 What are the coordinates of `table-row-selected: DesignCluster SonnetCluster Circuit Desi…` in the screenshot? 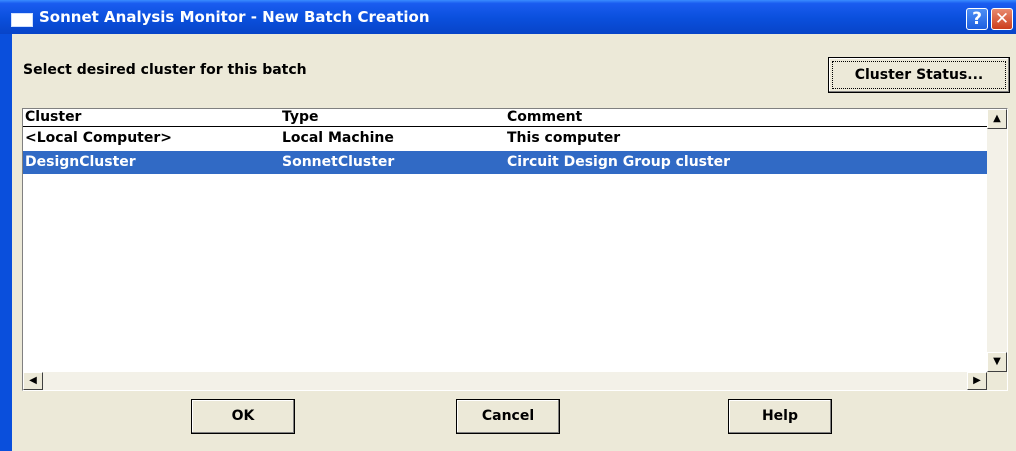 It's located at (505, 162).